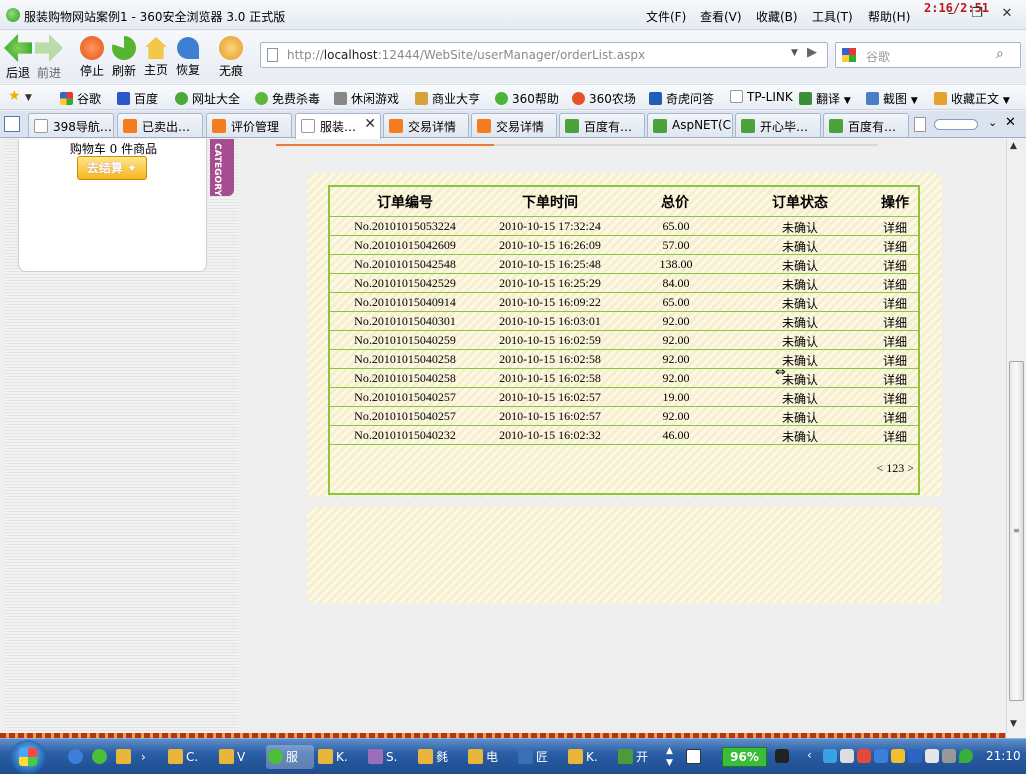 Image resolution: width=1026 pixels, height=774 pixels. I want to click on checkout-button: 去结算 ✦, so click(112, 168).